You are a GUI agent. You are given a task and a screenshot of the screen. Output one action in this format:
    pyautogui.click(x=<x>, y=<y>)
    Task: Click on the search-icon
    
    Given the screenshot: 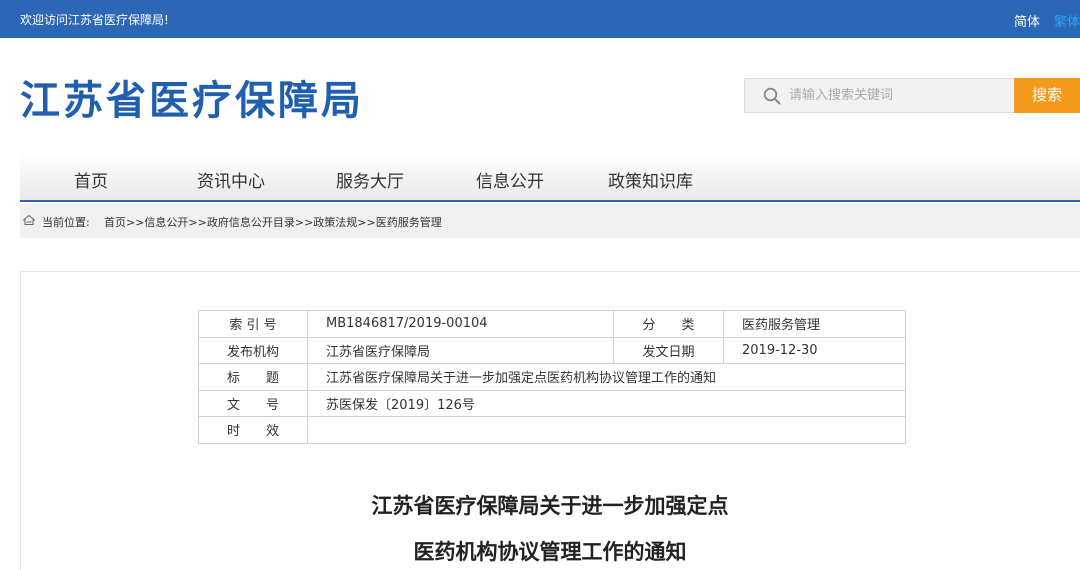 What is the action you would take?
    pyautogui.click(x=772, y=96)
    